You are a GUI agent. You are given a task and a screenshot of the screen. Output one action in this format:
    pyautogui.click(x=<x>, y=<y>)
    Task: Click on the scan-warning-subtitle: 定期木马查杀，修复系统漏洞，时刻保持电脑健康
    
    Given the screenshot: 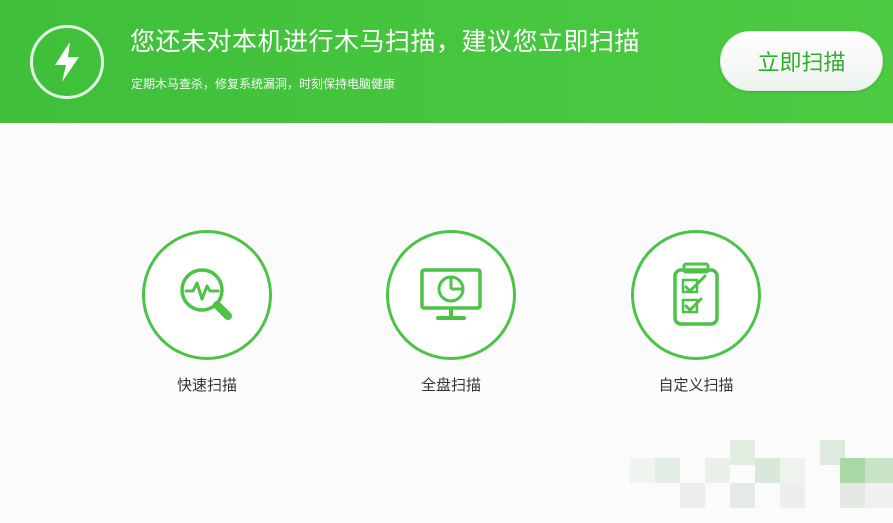 What is the action you would take?
    pyautogui.click(x=263, y=84)
    